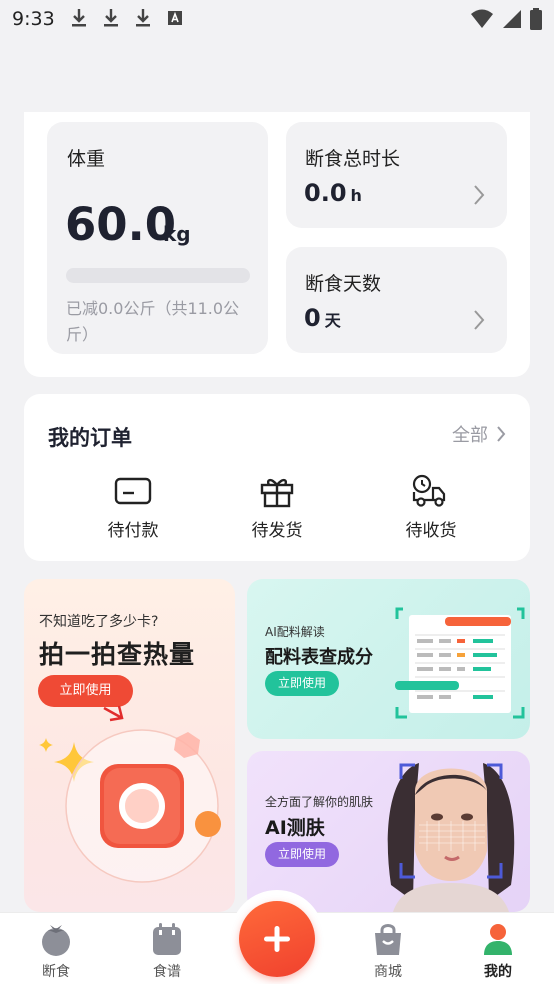  What do you see at coordinates (117, 654) in the screenshot?
I see `promo-photo-title: 拍一拍查热量` at bounding box center [117, 654].